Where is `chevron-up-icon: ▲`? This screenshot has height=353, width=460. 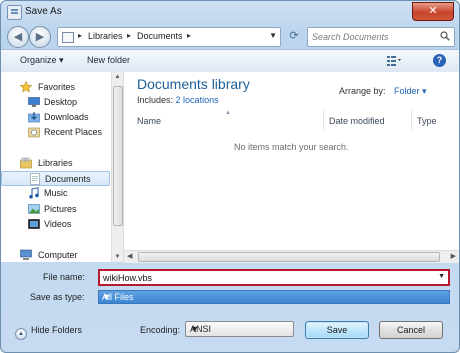
chevron-up-icon: ▲ is located at coordinates (21, 334).